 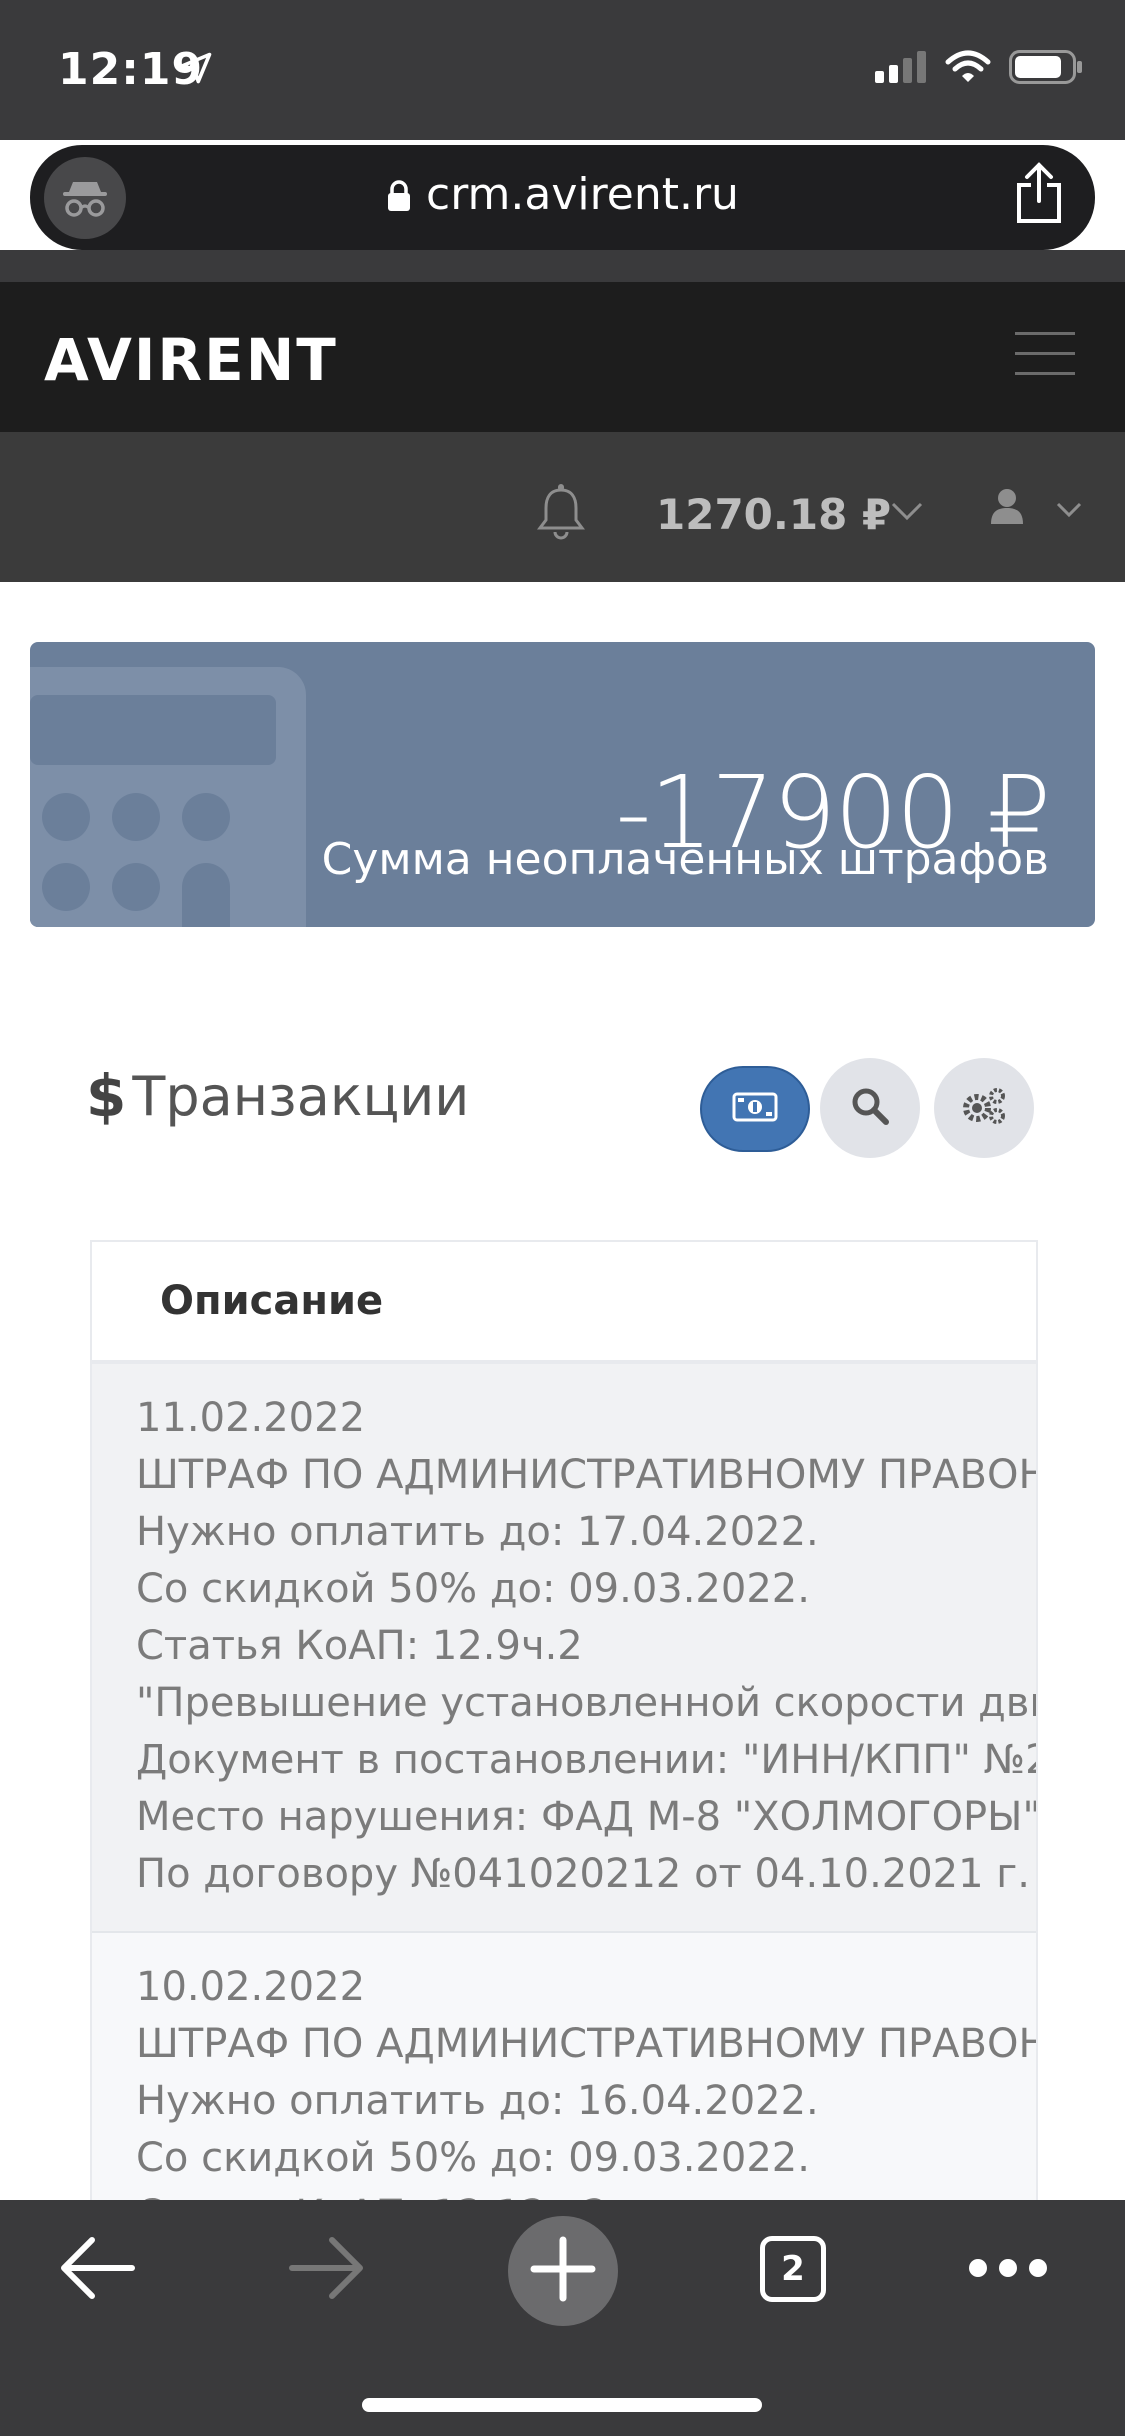 I want to click on calculator-icon, so click(x=175, y=797).